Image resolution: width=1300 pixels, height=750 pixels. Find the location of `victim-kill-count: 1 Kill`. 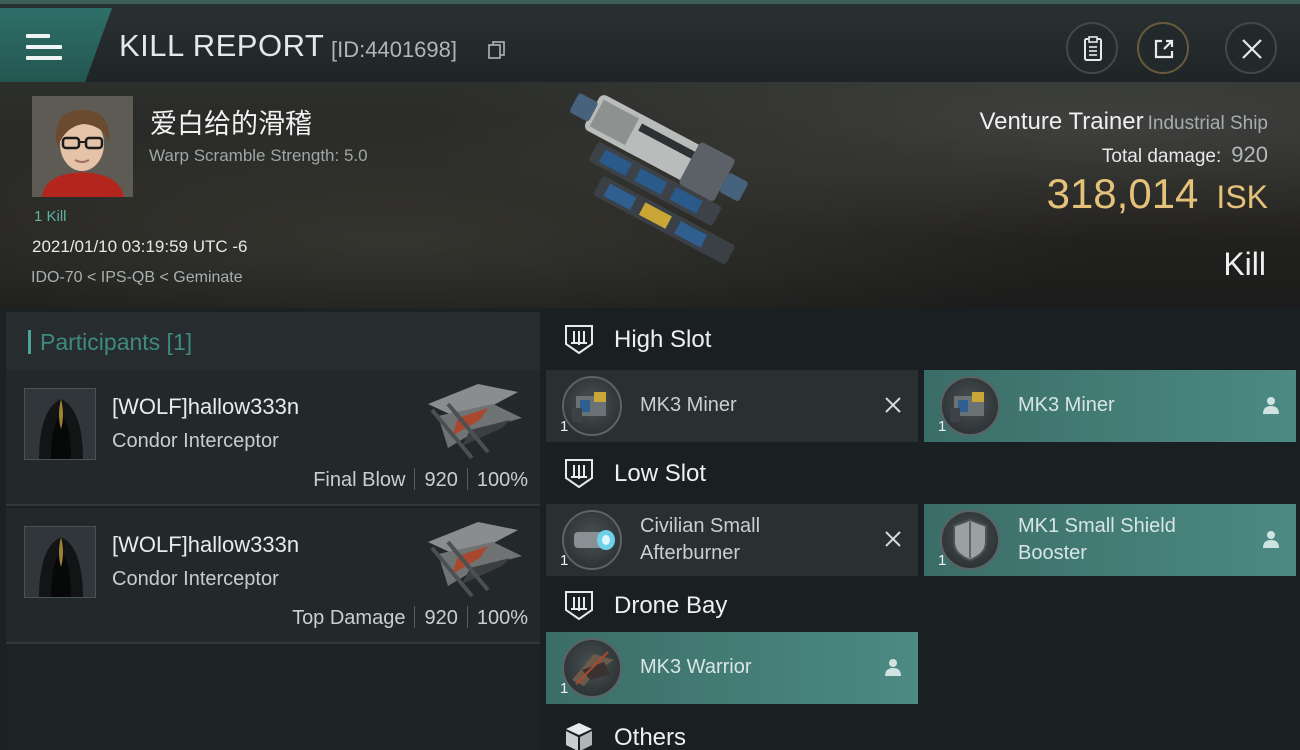

victim-kill-count: 1 Kill is located at coordinates (50, 216).